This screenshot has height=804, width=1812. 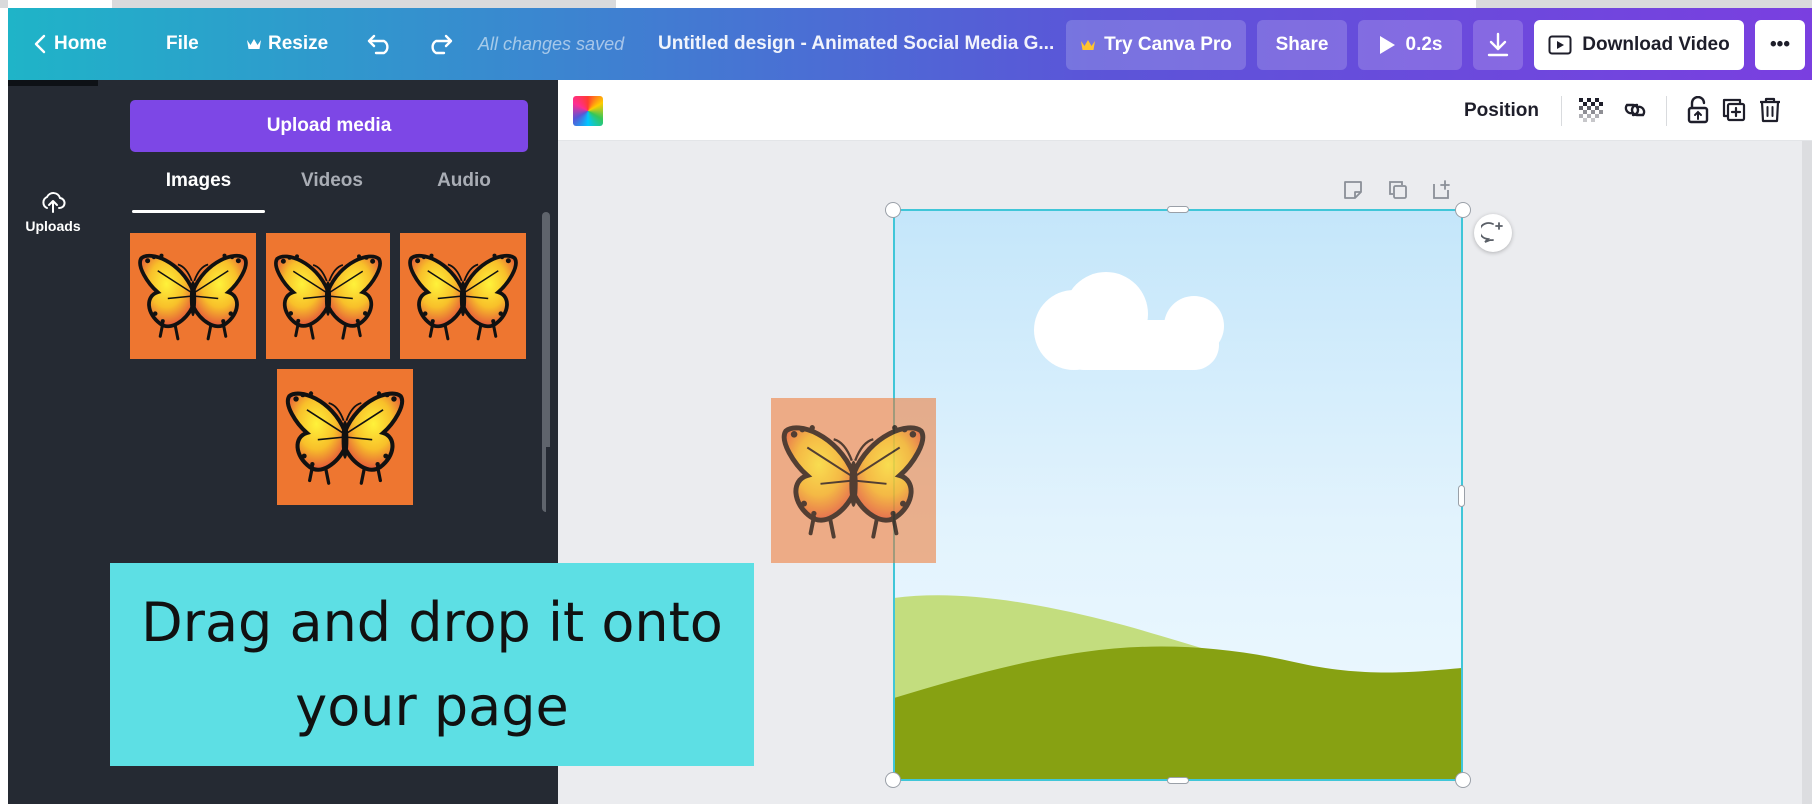 What do you see at coordinates (1178, 209) in the screenshot?
I see `resize-handle-top` at bounding box center [1178, 209].